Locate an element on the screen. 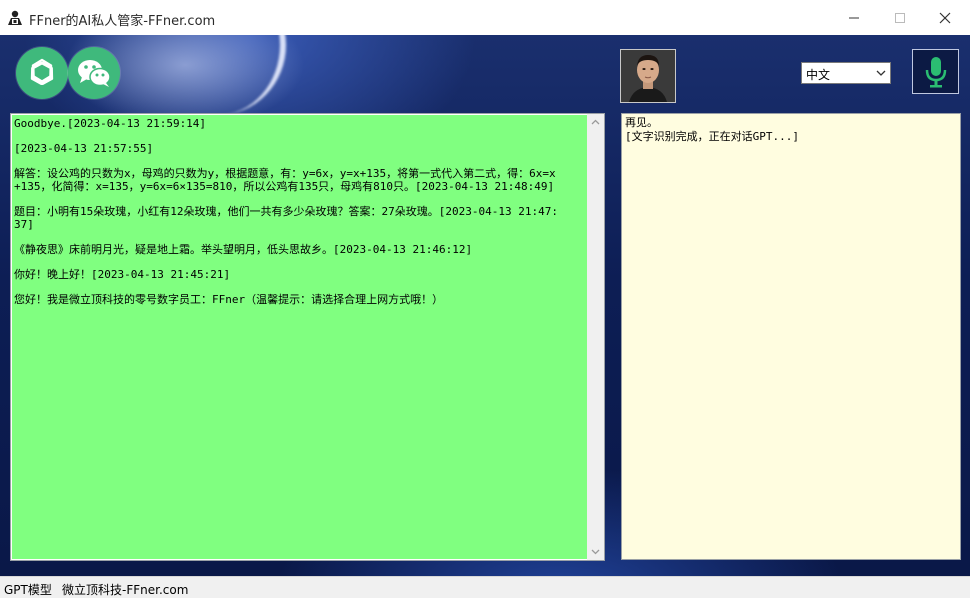 The width and height of the screenshot is (970, 598). wechat-icon is located at coordinates (94, 73).